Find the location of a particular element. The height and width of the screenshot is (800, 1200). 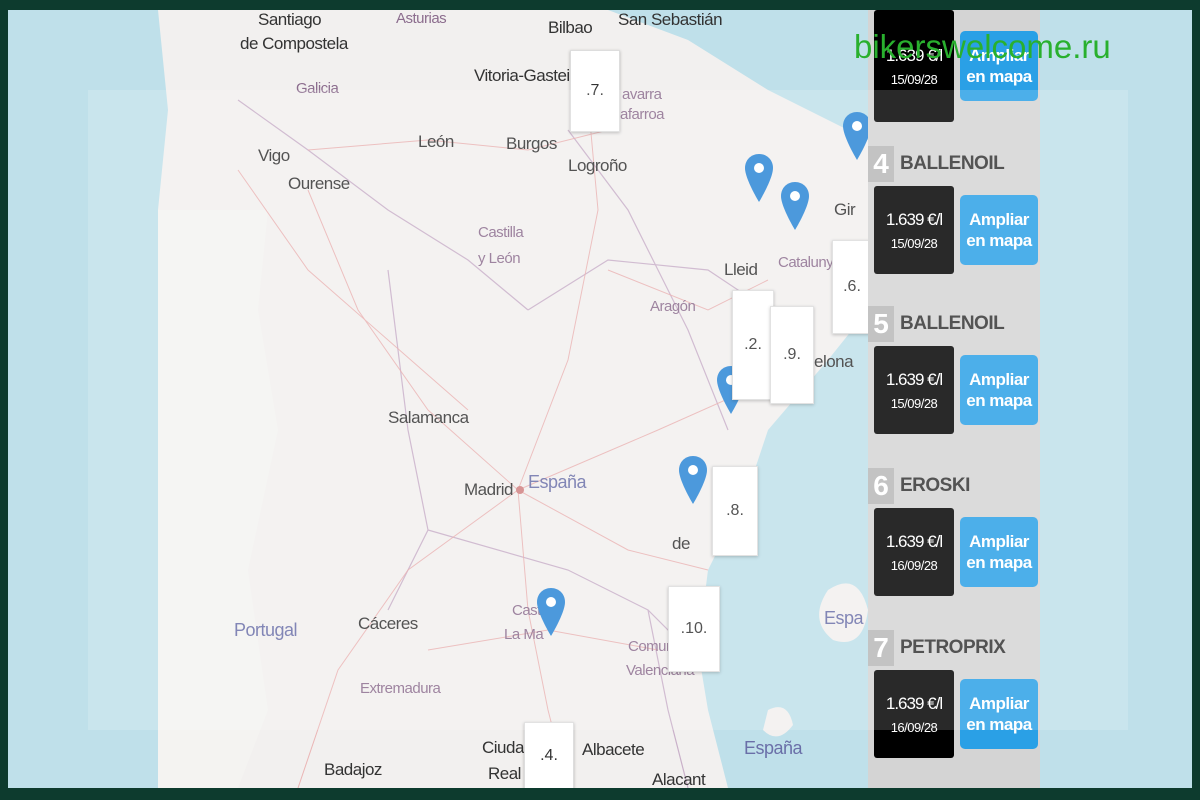

map-label-extremadura: Extremadura is located at coordinates (400, 688).